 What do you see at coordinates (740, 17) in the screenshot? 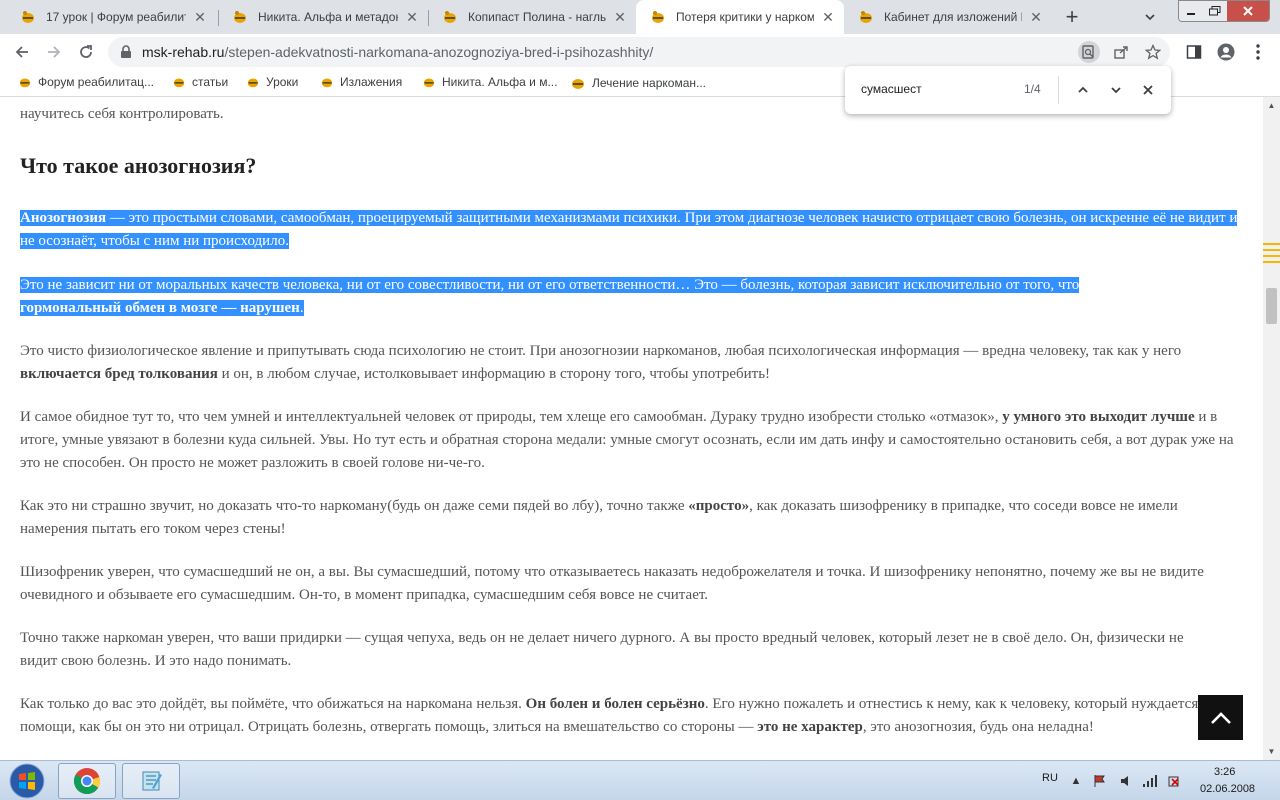
I see `tab-loss-of-criticism: Потеря критики у нарком ✕` at bounding box center [740, 17].